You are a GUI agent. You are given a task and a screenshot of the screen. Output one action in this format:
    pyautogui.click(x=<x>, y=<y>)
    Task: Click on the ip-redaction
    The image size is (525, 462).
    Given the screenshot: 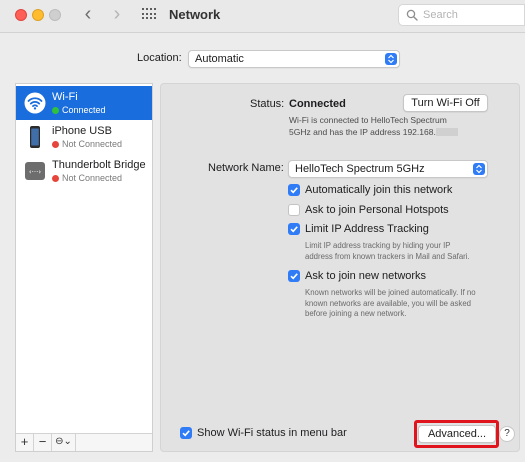 What is the action you would take?
    pyautogui.click(x=446, y=131)
    